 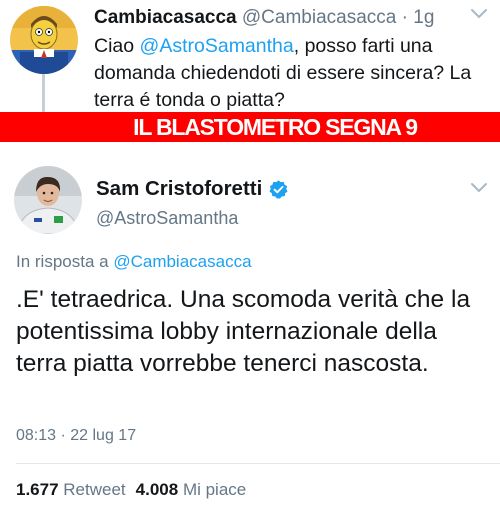 I want to click on tweet-timestamp: 08:13 · 22 lug 17, so click(x=76, y=436).